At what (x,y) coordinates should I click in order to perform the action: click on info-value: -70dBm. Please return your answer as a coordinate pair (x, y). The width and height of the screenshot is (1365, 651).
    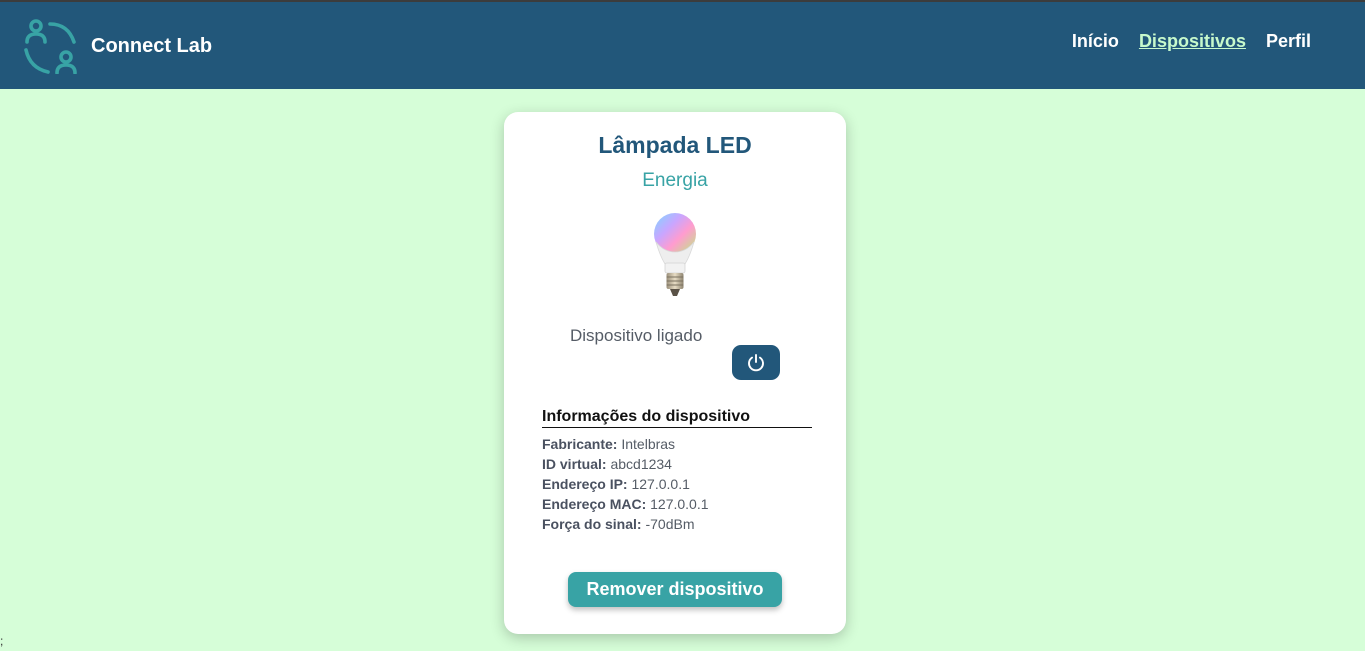
    Looking at the image, I should click on (670, 524).